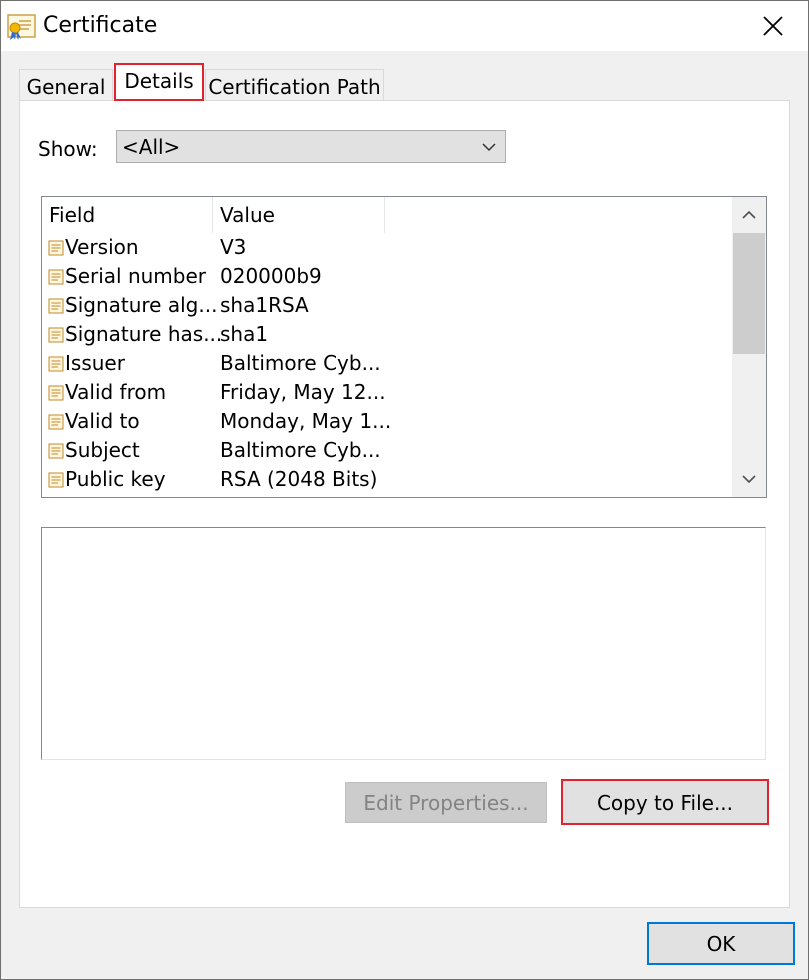 Image resolution: width=809 pixels, height=980 pixels. Describe the element at coordinates (299, 215) in the screenshot. I see `column-header-value: Value` at that location.